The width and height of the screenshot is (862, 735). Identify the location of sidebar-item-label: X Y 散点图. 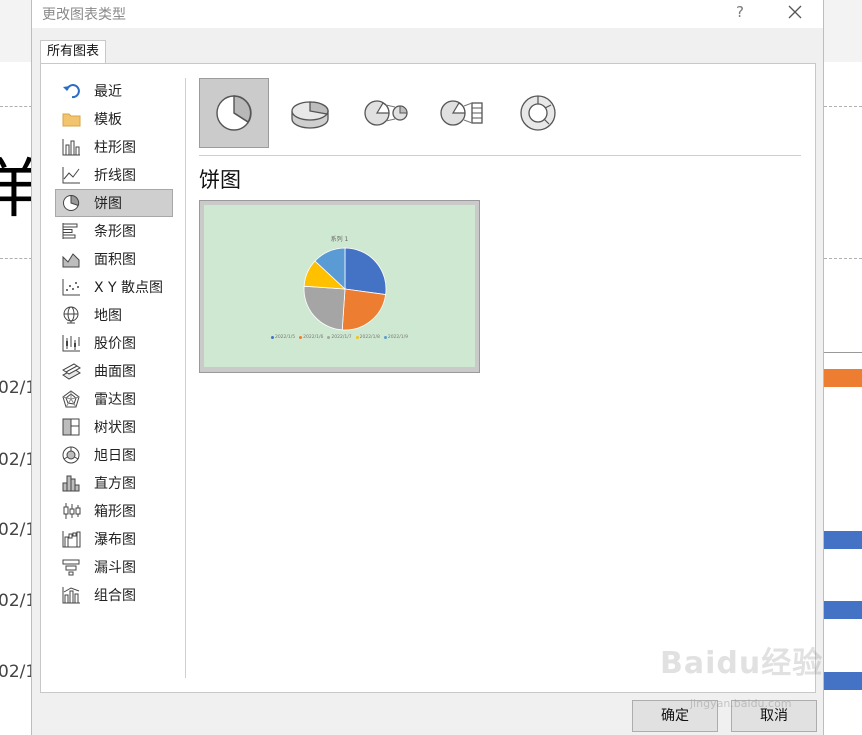
(129, 288).